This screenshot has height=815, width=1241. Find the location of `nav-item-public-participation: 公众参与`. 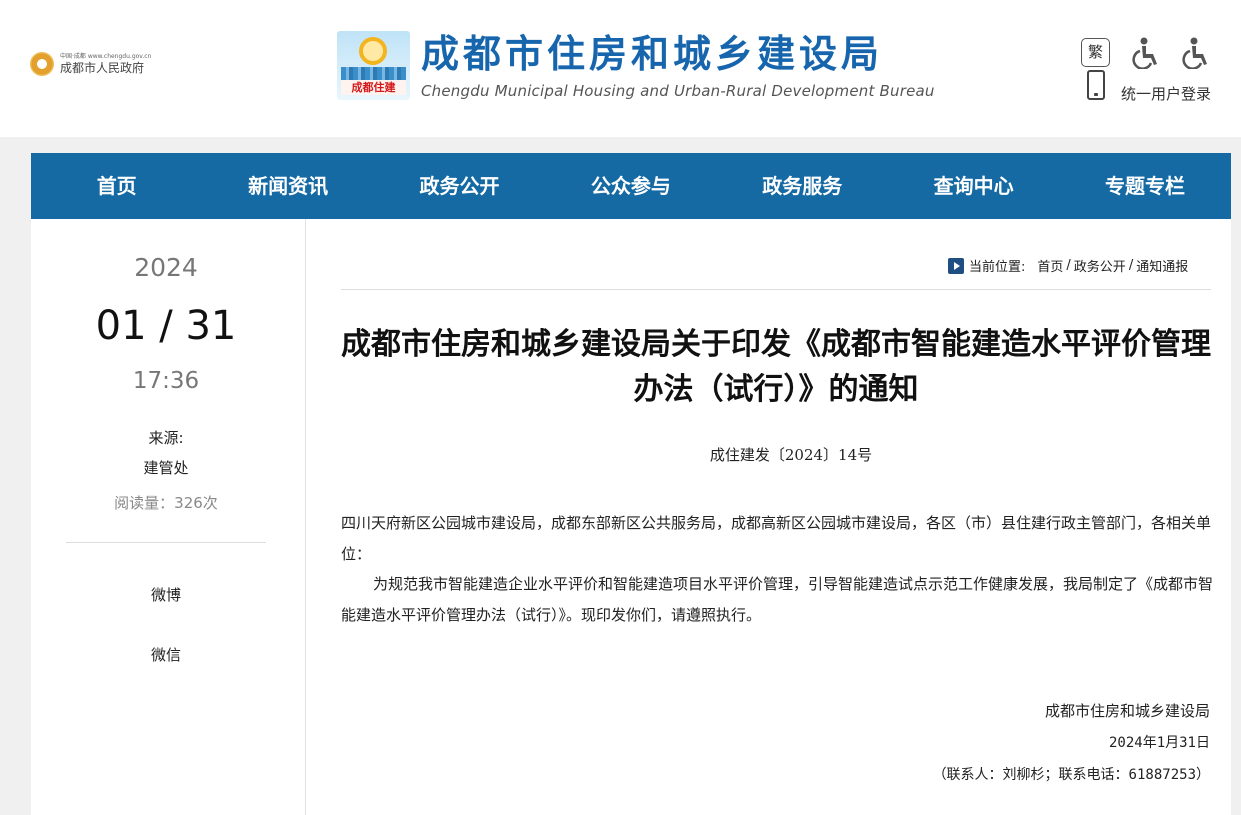

nav-item-public-participation: 公众参与 is located at coordinates (630, 186).